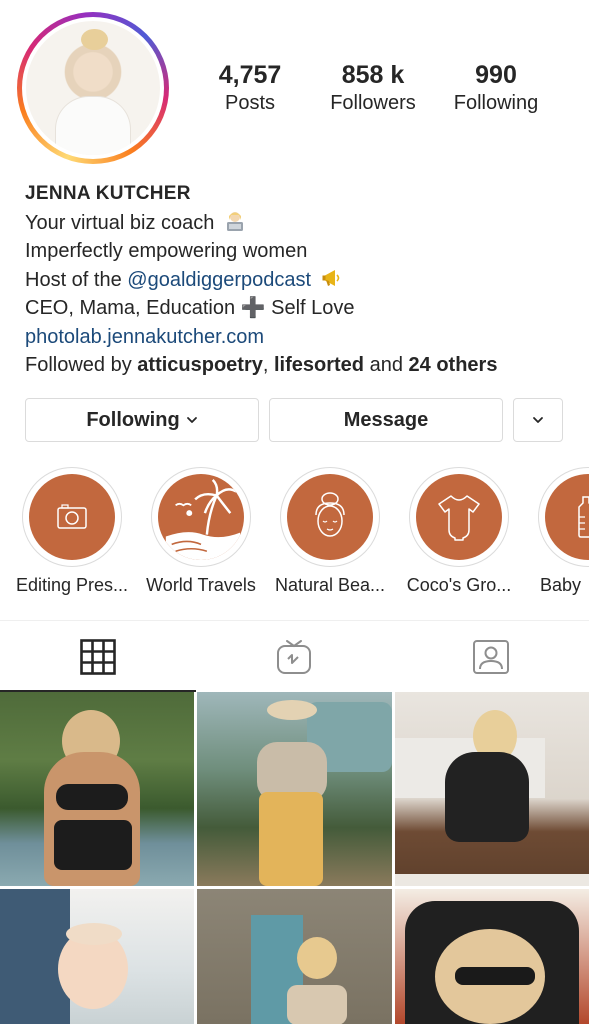 The width and height of the screenshot is (589, 1024). I want to click on followers-label: Followers, so click(373, 103).